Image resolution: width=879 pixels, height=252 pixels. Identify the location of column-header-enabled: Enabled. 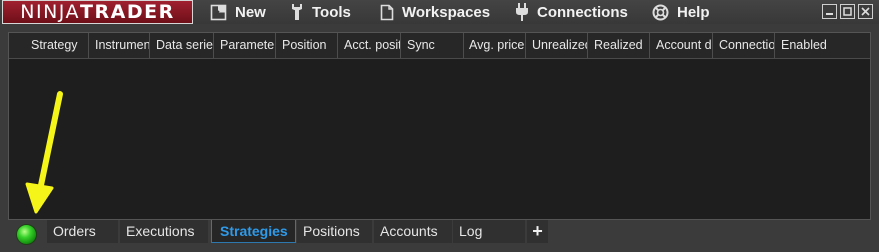
(823, 45).